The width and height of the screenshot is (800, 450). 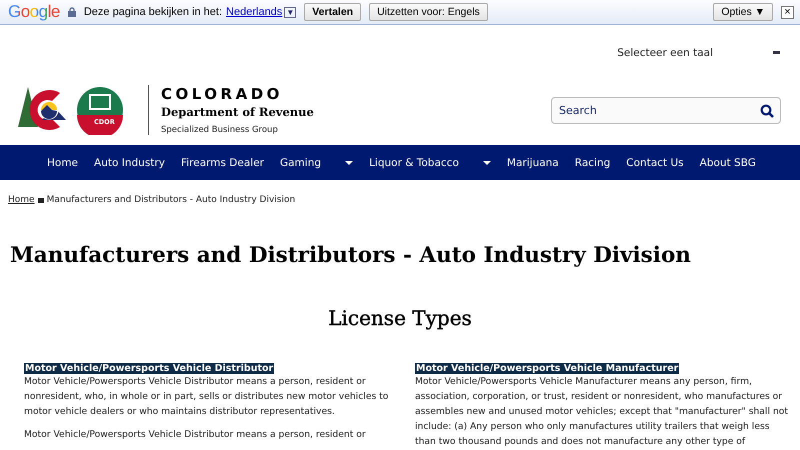 I want to click on nav-link: Firearms Dealer, so click(x=222, y=162).